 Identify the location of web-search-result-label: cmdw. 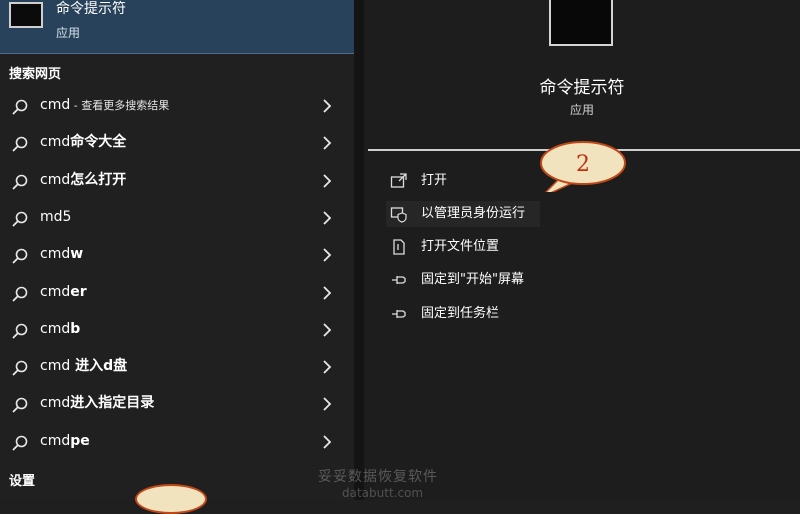
(61, 254).